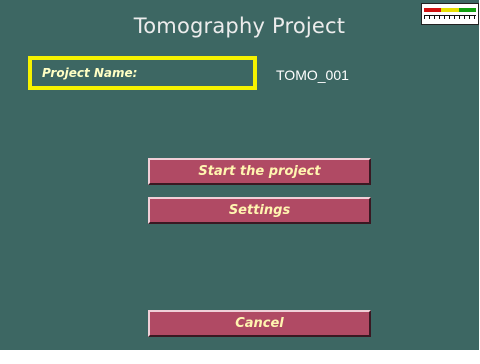  I want to click on start-project-button: Start the project, so click(259, 171).